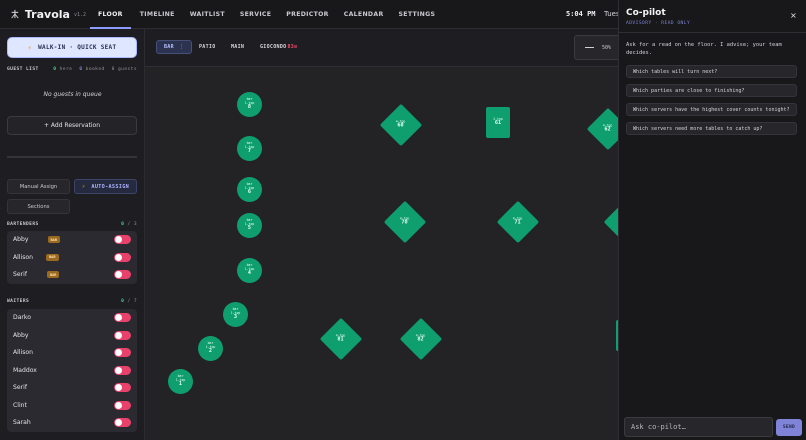  I want to click on staff-row: Clint, so click(72, 406).